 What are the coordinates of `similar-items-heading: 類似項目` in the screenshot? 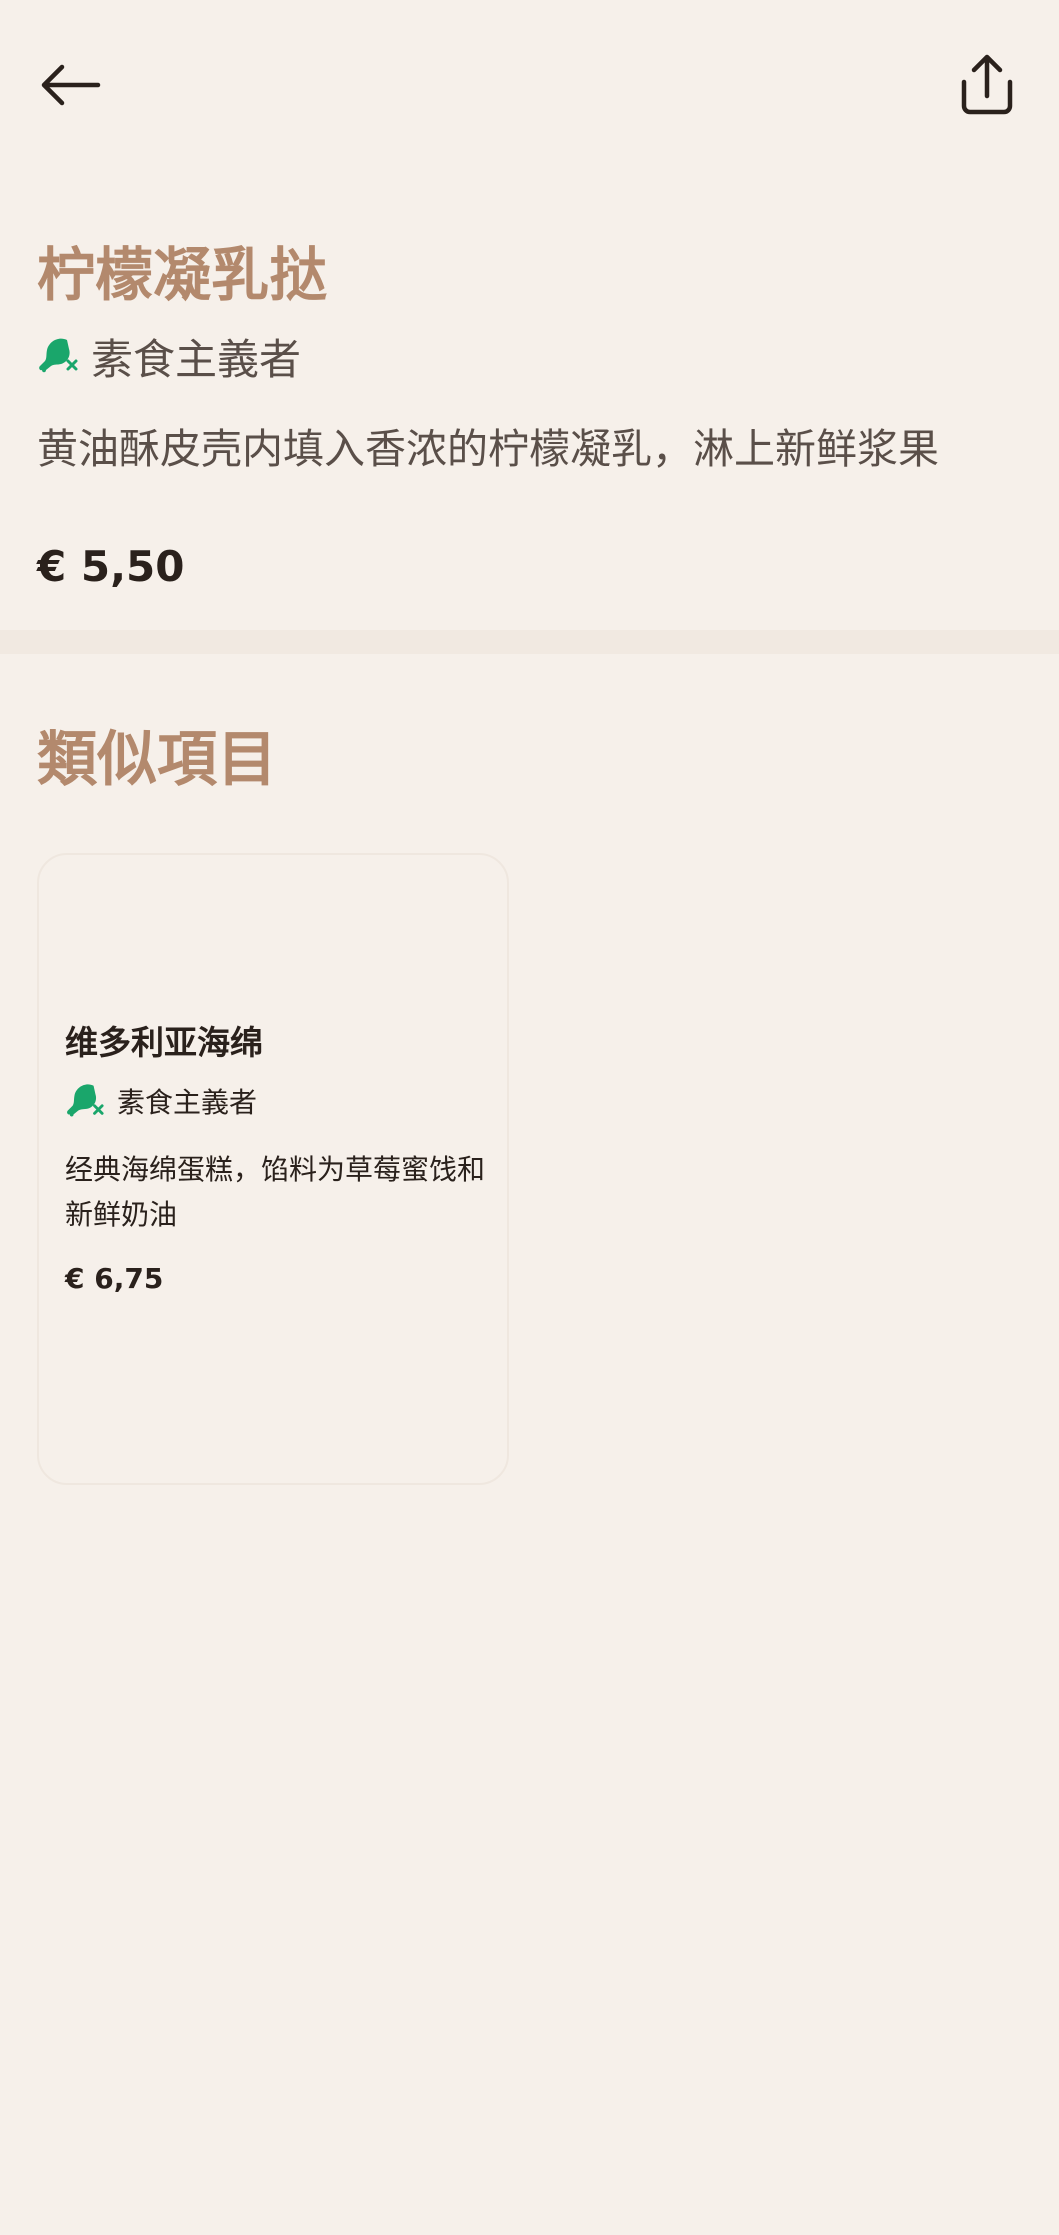 It's located at (157, 760).